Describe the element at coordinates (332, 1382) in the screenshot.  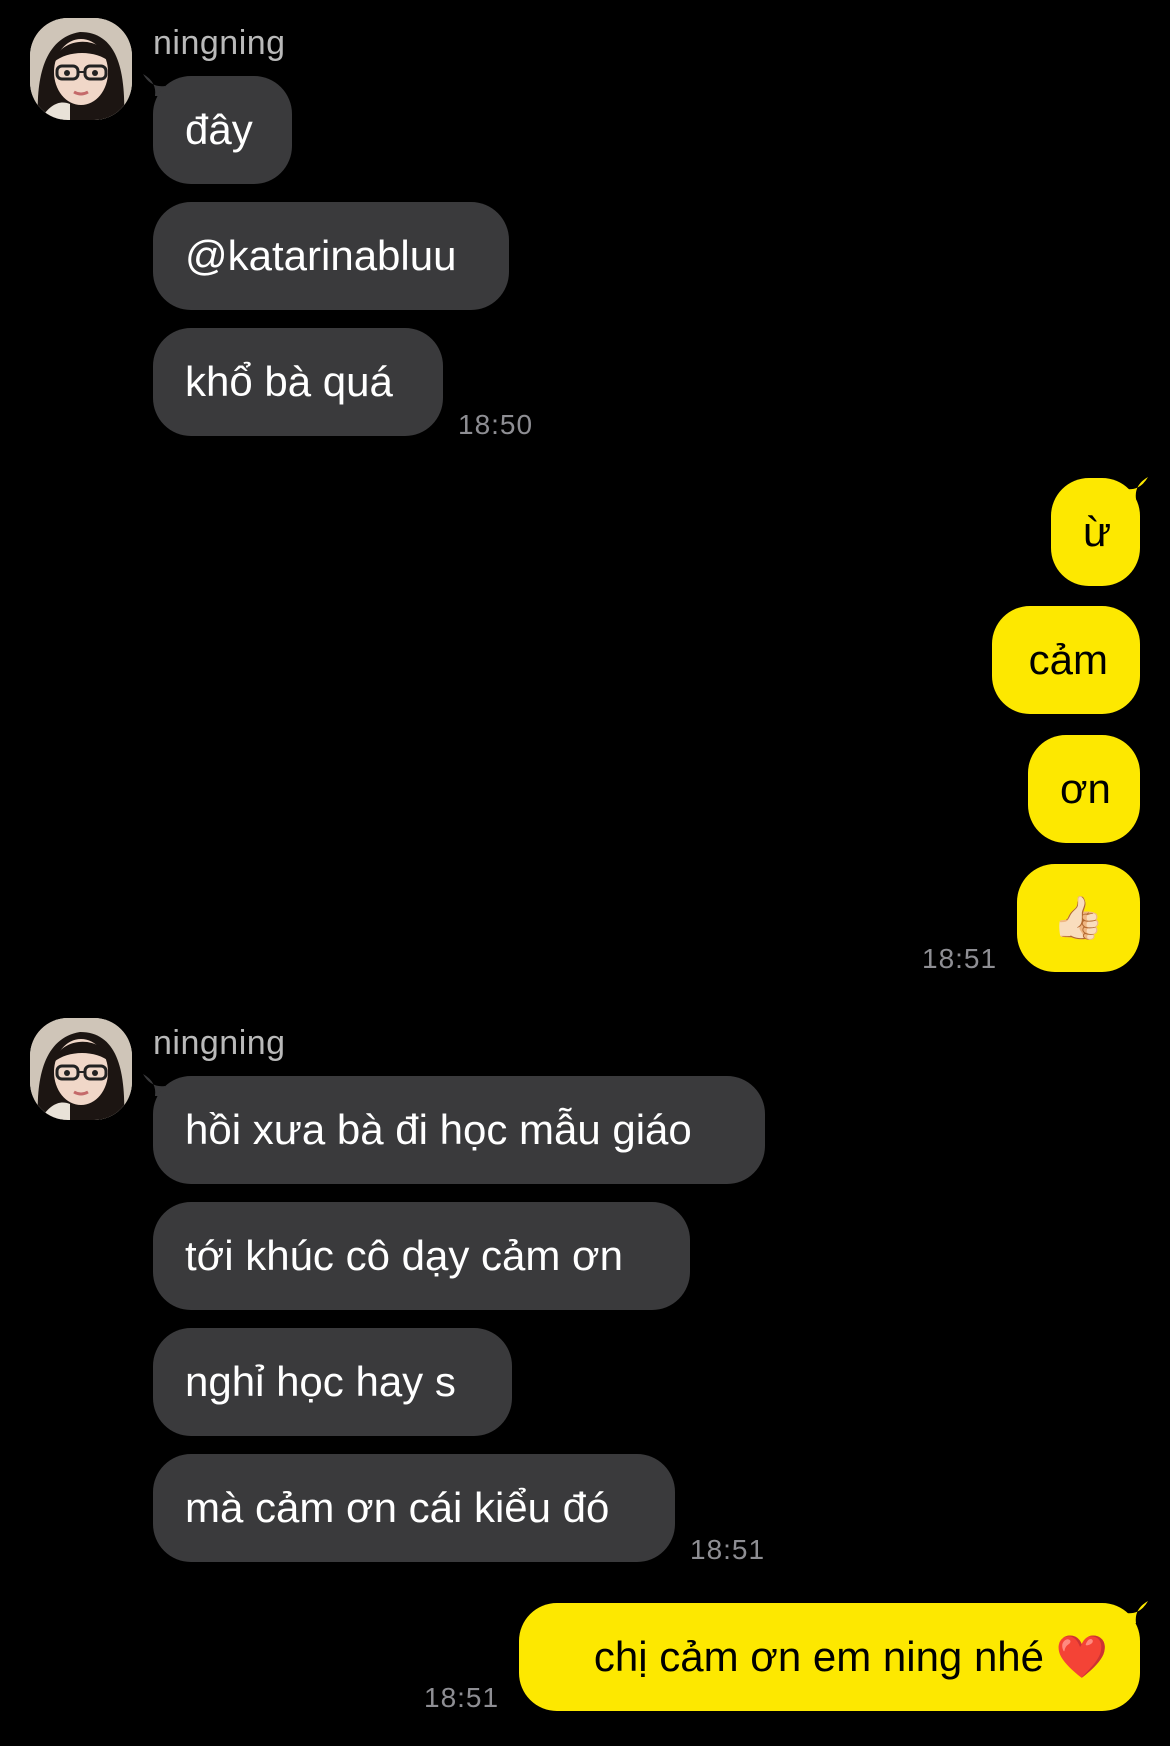
I see `incoming-message-bubble: nghỉ học hay s` at that location.